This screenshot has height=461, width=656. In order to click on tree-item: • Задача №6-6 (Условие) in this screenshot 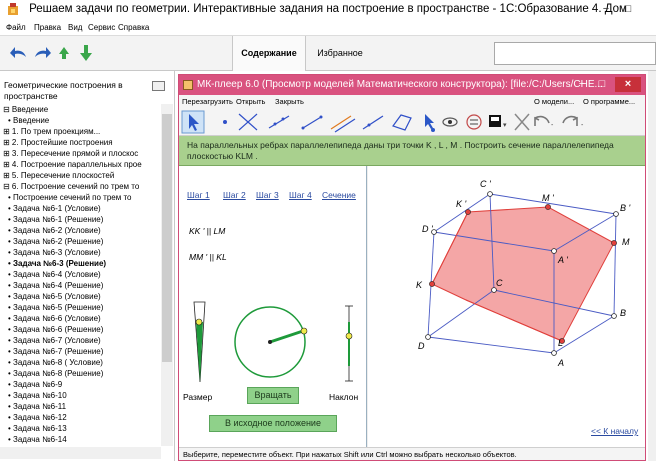, I will do `click(54, 318)`.